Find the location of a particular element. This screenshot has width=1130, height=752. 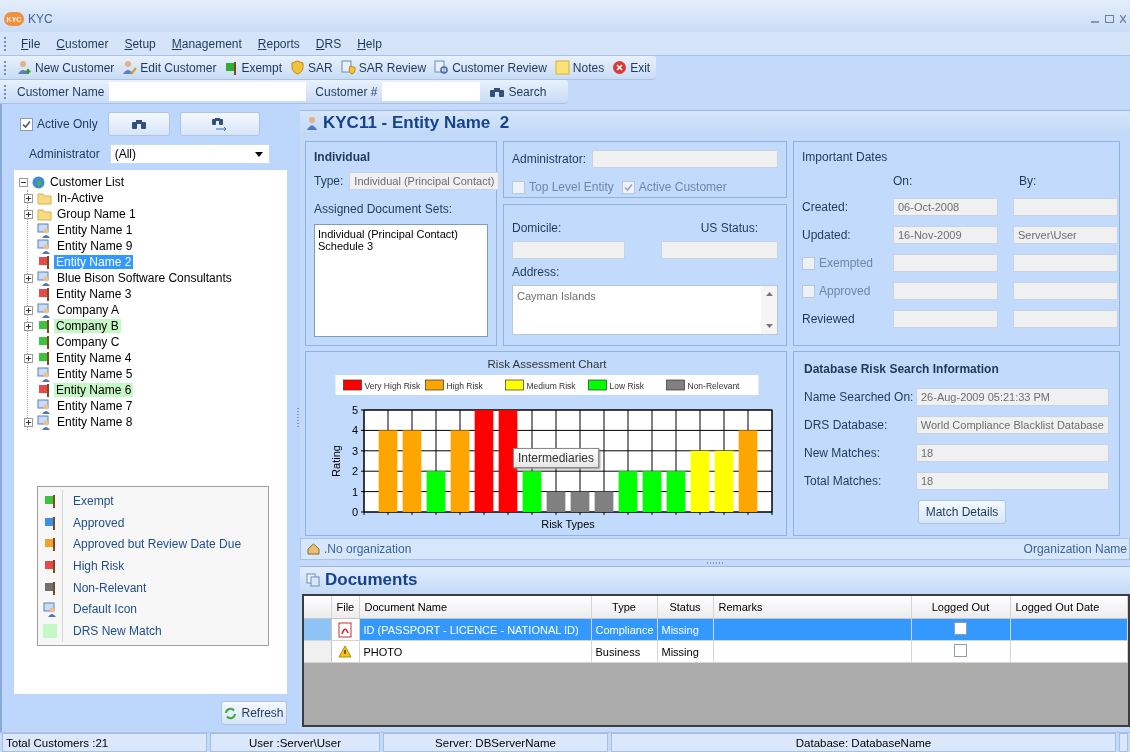

column-header: File is located at coordinates (345, 607).